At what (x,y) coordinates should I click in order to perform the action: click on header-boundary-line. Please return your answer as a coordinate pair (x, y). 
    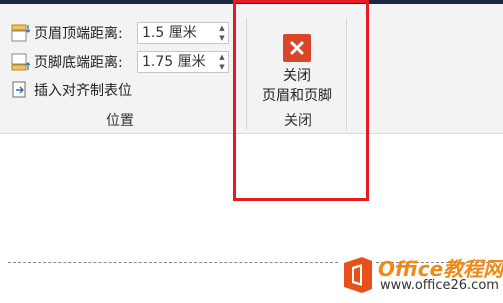
    Looking at the image, I should click on (173, 262).